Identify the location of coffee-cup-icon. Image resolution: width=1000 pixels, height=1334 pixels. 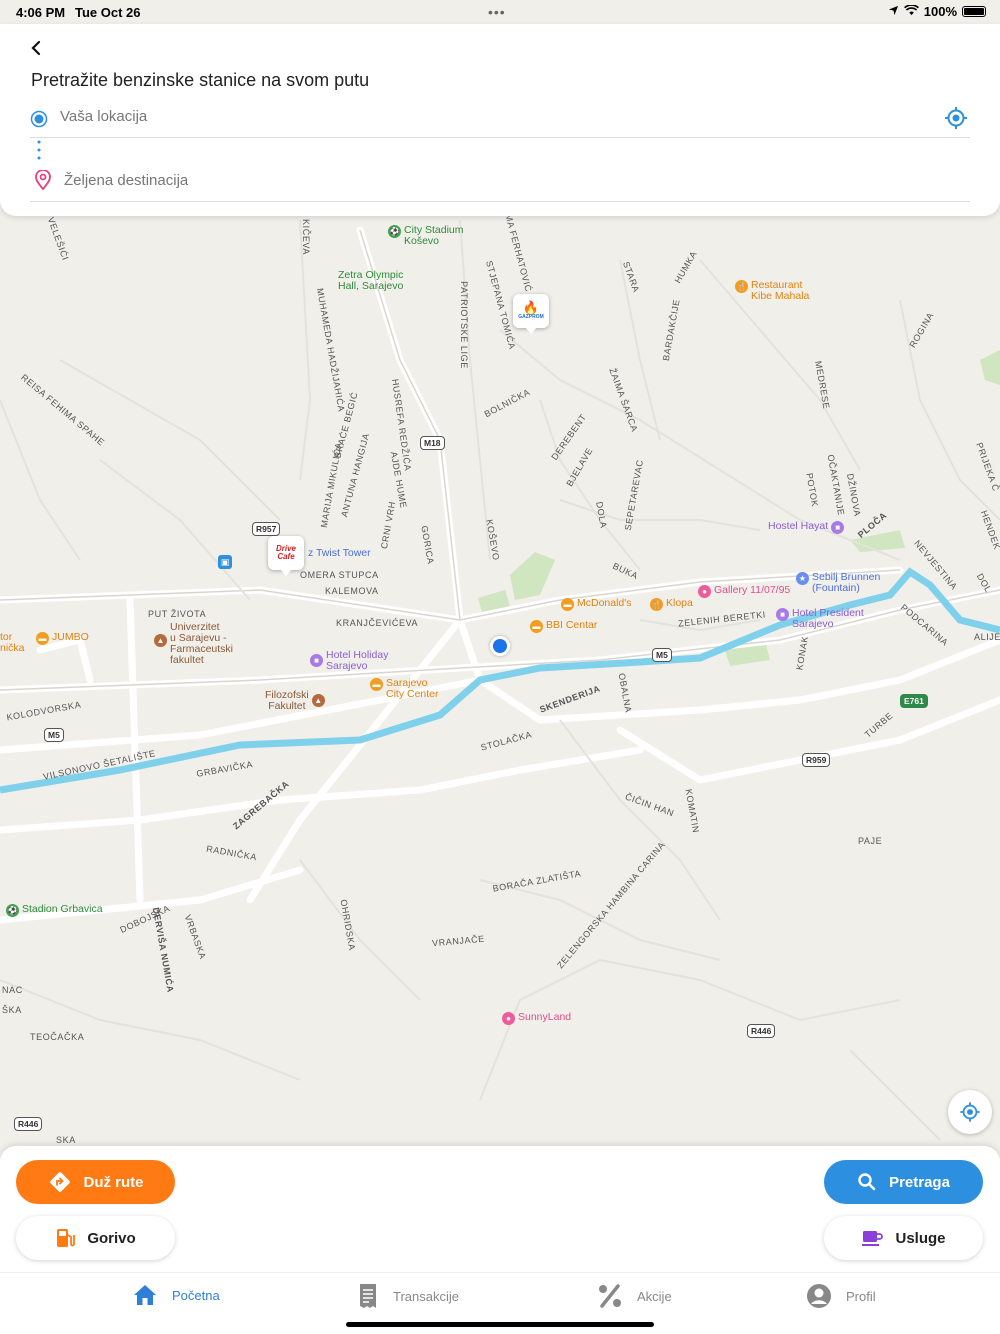
(873, 1238).